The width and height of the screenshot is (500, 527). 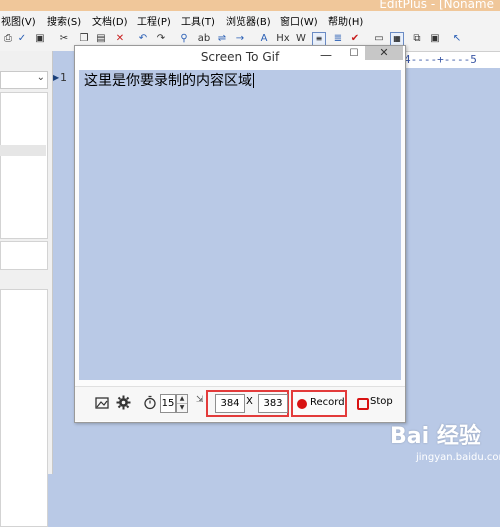 What do you see at coordinates (120, 39) in the screenshot?
I see `delete-icon: ✕` at bounding box center [120, 39].